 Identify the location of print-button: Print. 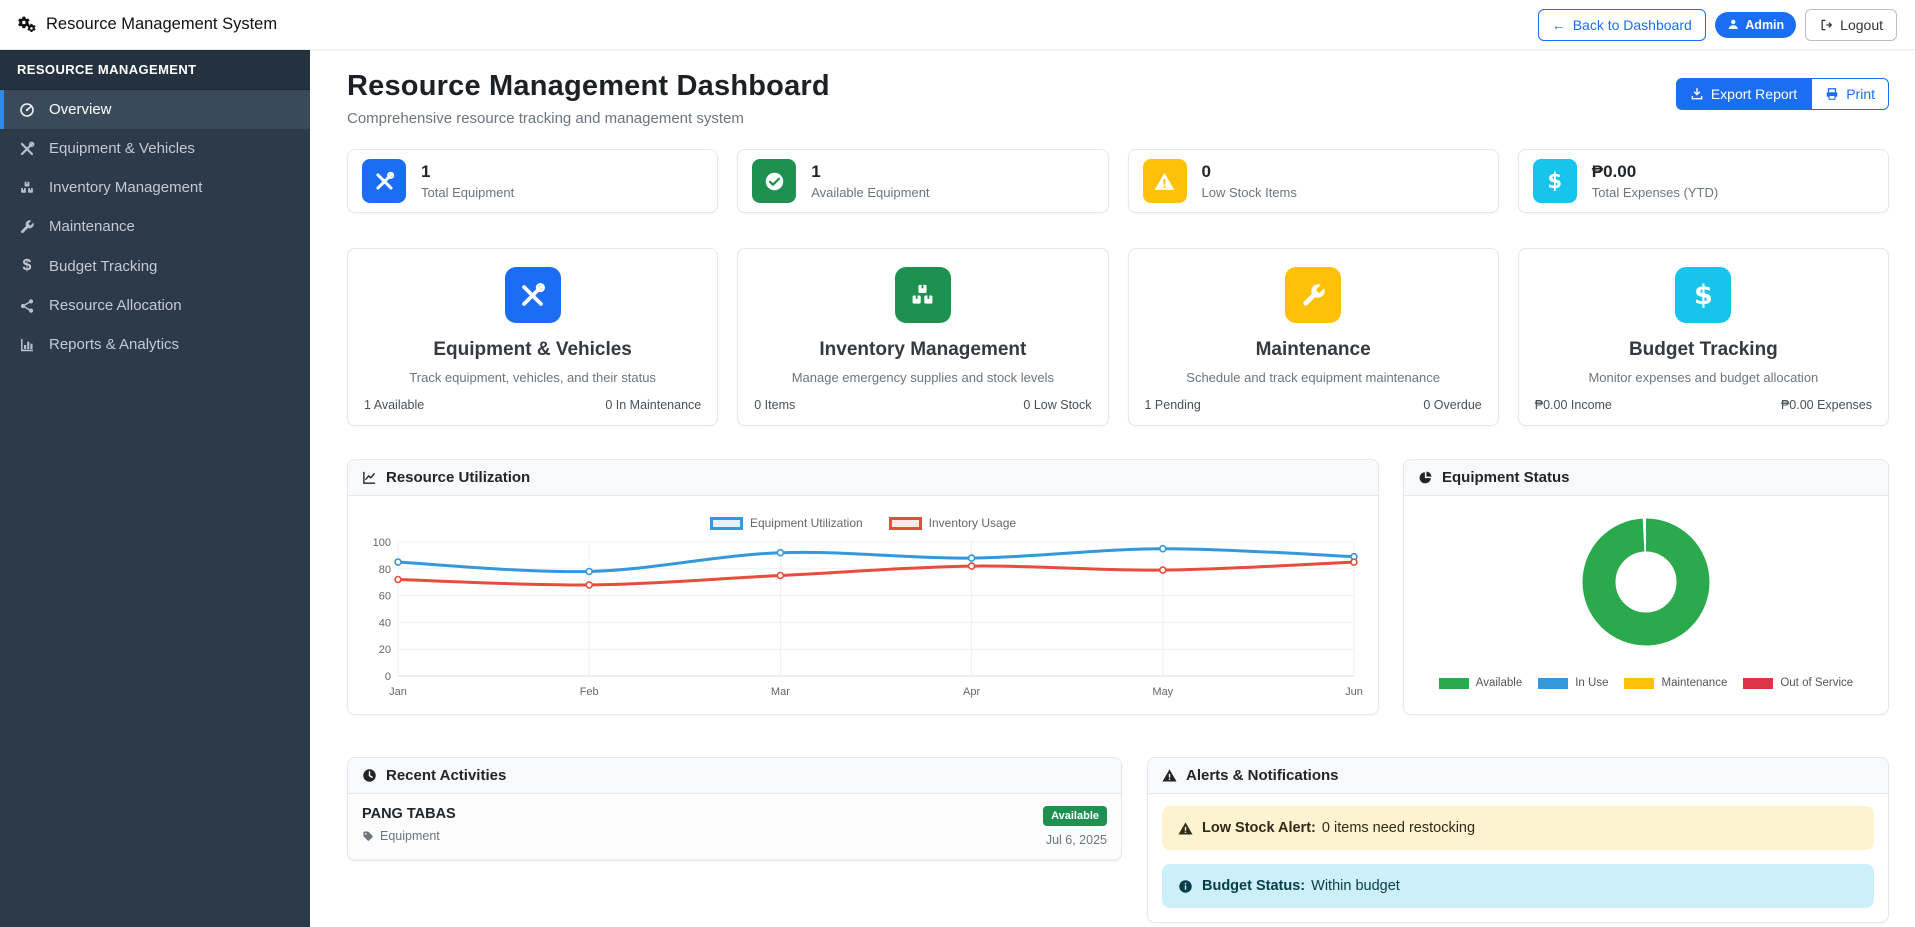
(1850, 94).